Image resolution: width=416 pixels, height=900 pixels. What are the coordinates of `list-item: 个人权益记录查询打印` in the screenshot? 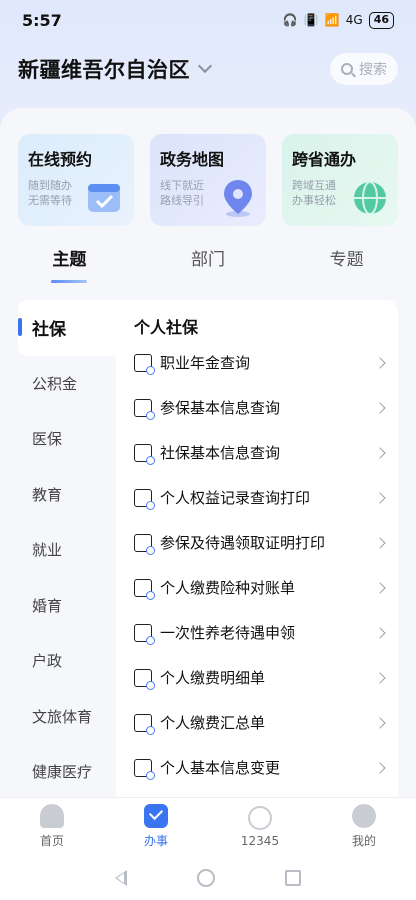 It's located at (257, 497).